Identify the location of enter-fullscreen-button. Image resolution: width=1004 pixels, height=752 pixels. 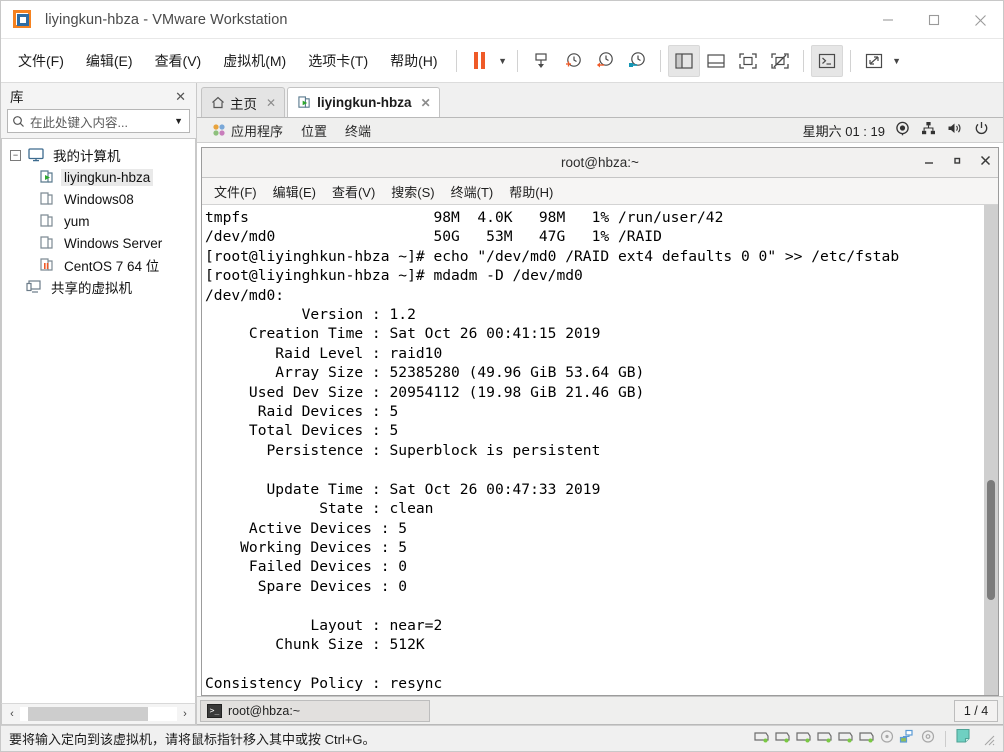
(748, 61).